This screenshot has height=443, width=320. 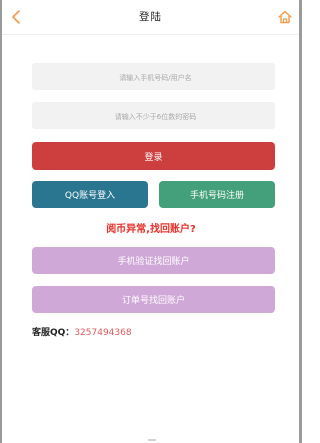 I want to click on password-input, so click(x=155, y=116).